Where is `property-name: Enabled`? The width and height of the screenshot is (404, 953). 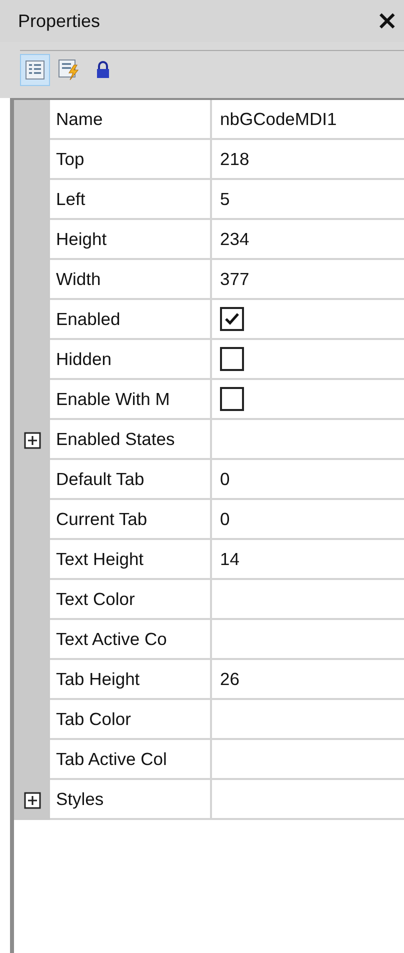 property-name: Enabled is located at coordinates (131, 320).